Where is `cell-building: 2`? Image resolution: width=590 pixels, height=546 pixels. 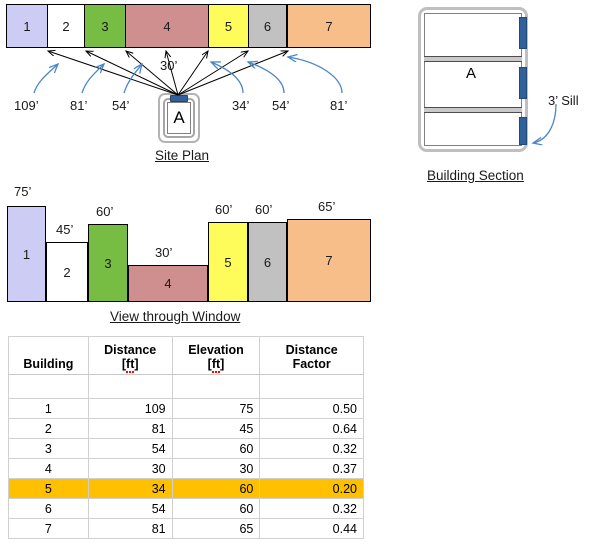
cell-building: 2 is located at coordinates (48, 428).